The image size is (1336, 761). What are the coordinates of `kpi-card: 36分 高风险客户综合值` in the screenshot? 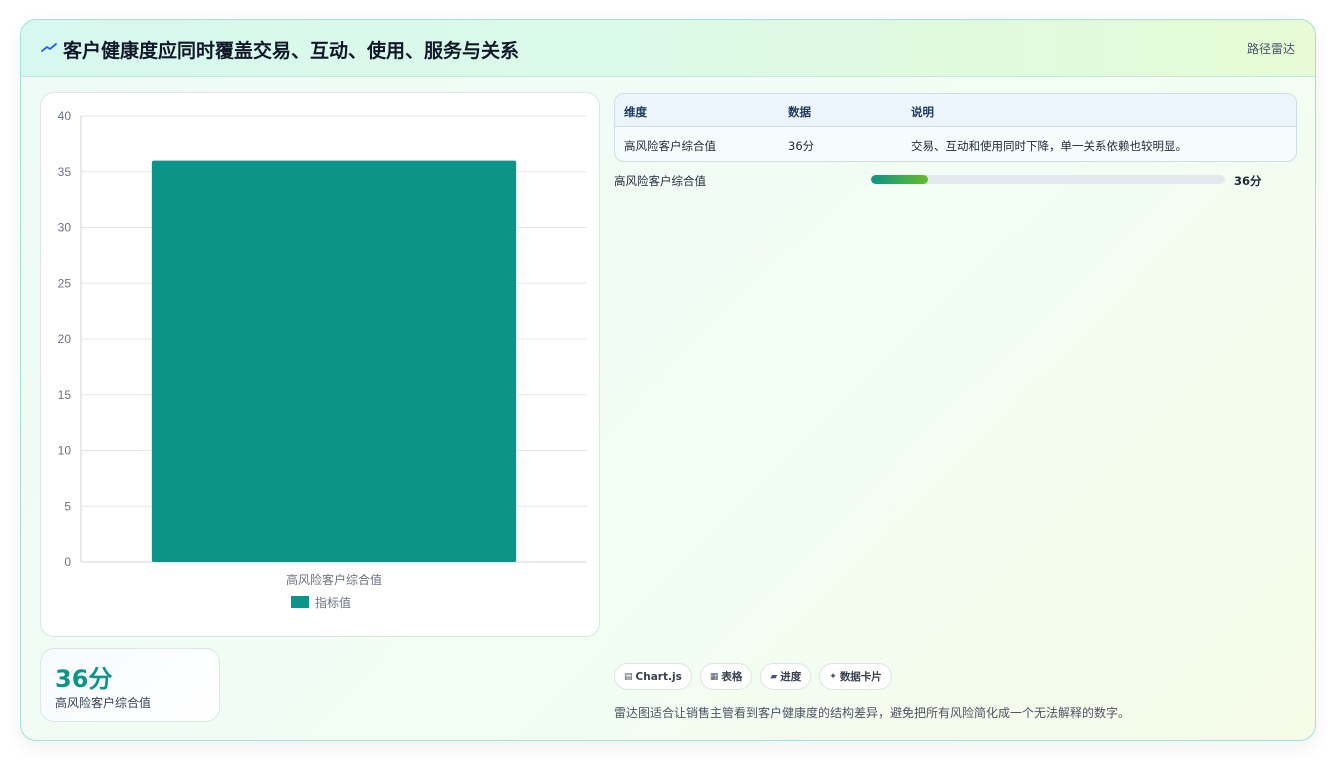 It's located at (130, 685).